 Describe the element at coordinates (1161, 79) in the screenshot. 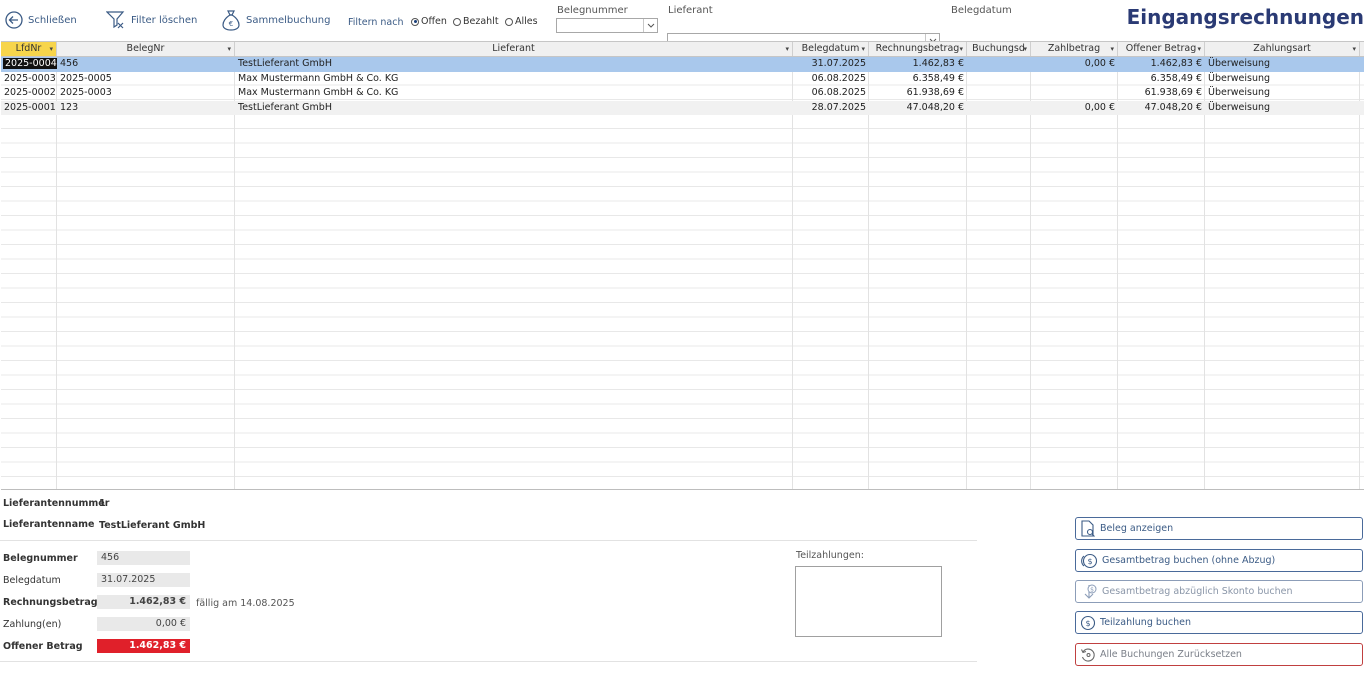

I see `cell-offener-betrag: 6.358,49 €` at that location.